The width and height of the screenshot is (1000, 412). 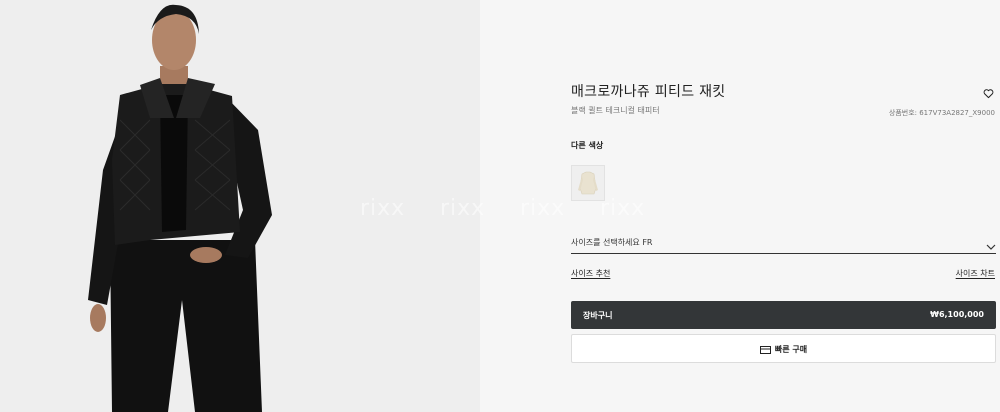 I want to click on chevron-down-icon, so click(x=991, y=243).